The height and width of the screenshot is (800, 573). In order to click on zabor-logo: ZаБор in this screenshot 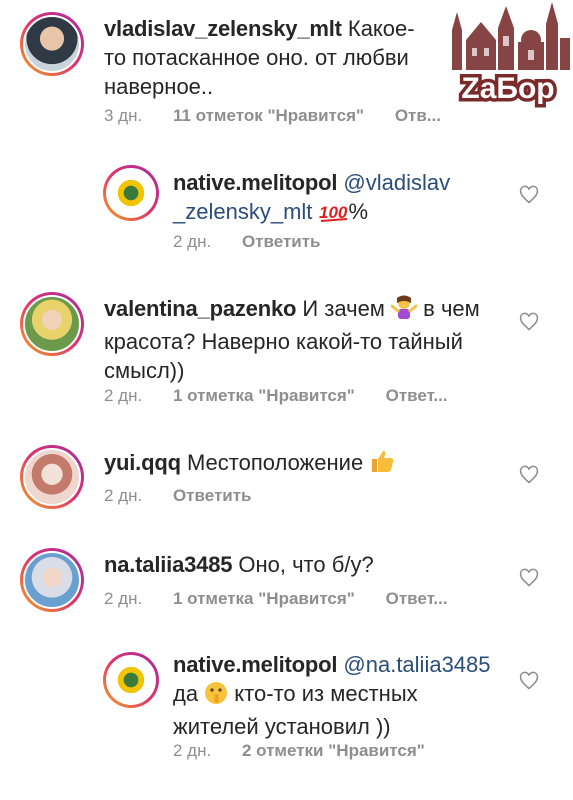, I will do `click(508, 54)`.